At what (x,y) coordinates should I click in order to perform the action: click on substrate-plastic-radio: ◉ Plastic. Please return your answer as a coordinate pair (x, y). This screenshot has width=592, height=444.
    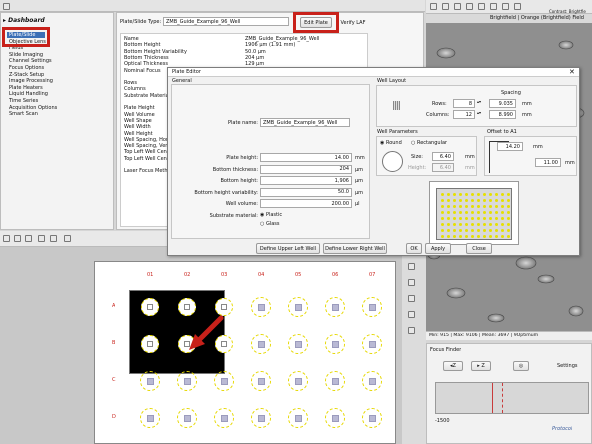
    Looking at the image, I should click on (271, 215).